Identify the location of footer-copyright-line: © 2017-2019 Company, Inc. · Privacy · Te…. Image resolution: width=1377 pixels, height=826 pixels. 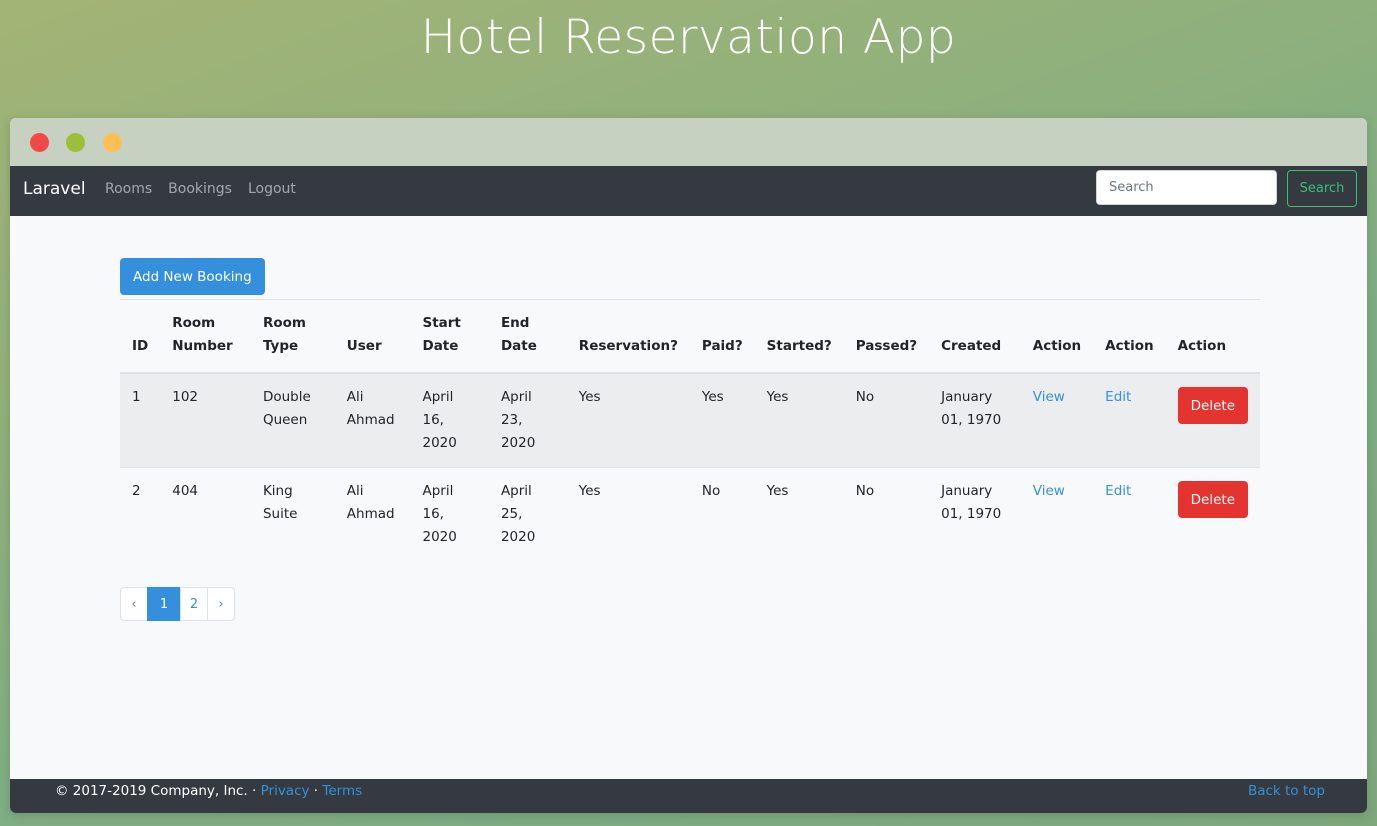
(208, 791).